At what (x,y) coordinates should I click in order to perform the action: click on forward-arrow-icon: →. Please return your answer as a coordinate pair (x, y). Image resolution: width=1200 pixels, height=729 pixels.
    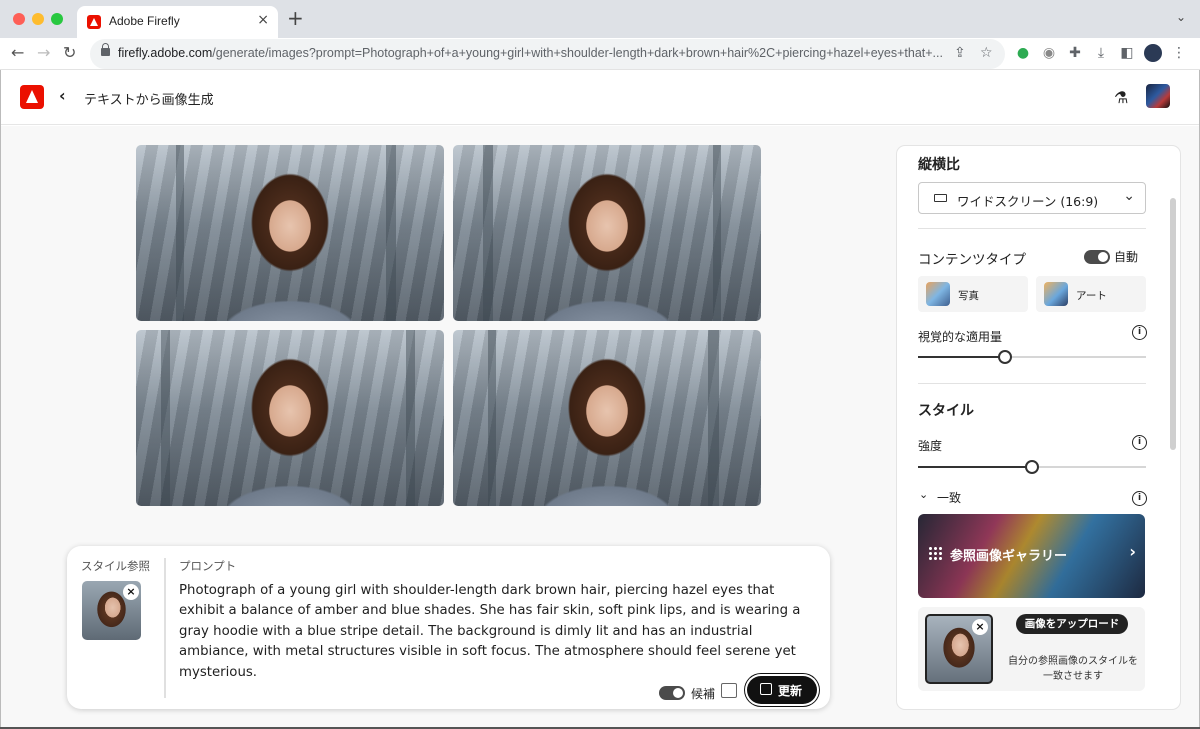
    Looking at the image, I should click on (43, 53).